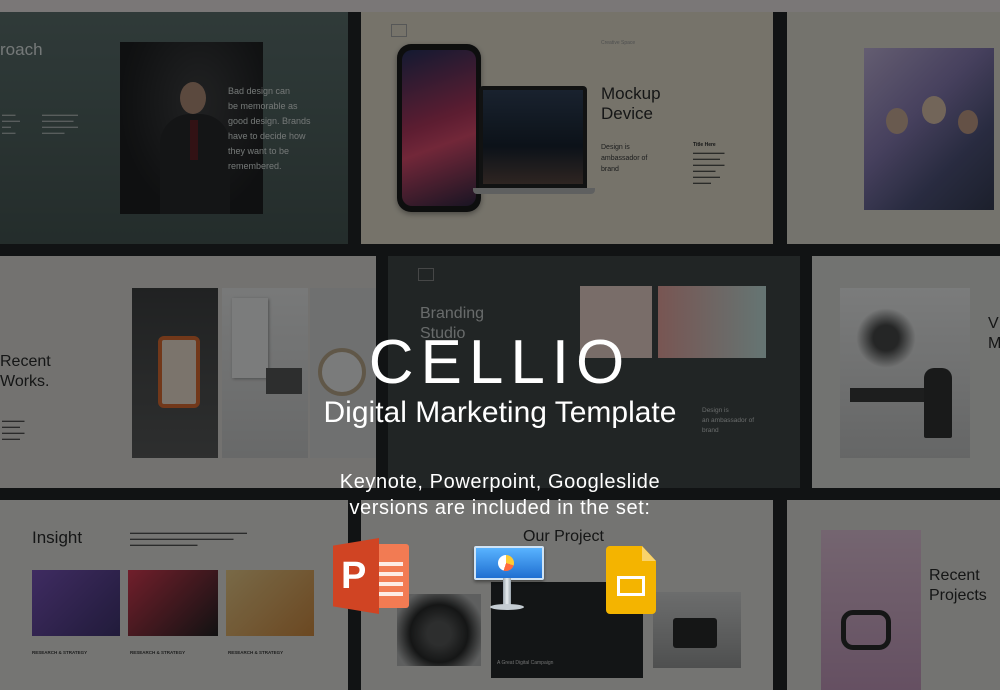 The width and height of the screenshot is (1000, 690). I want to click on glasses-photo, so click(871, 610).